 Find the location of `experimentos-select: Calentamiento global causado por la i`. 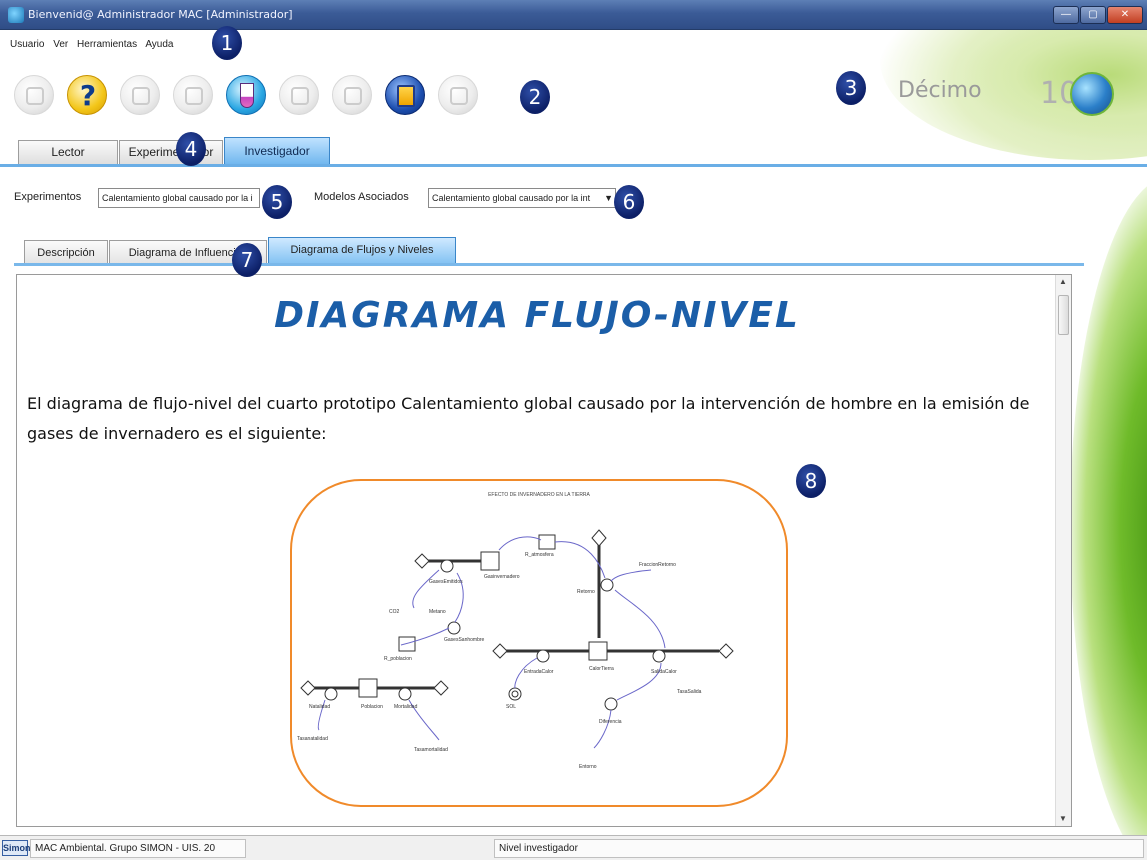

experimentos-select: Calentamiento global causado por la i is located at coordinates (179, 198).